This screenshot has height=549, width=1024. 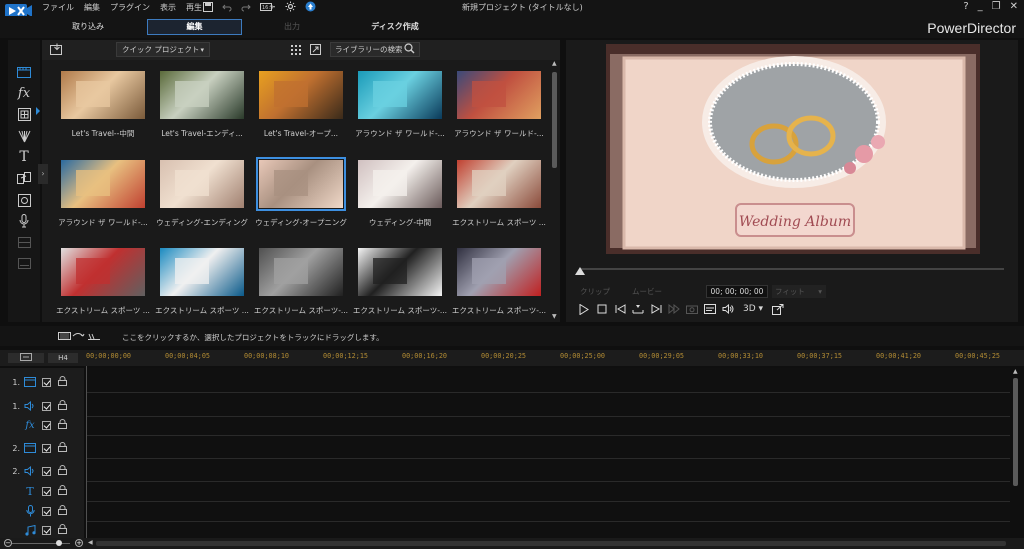 What do you see at coordinates (168, 7) in the screenshot?
I see `menu-view: 表示` at bounding box center [168, 7].